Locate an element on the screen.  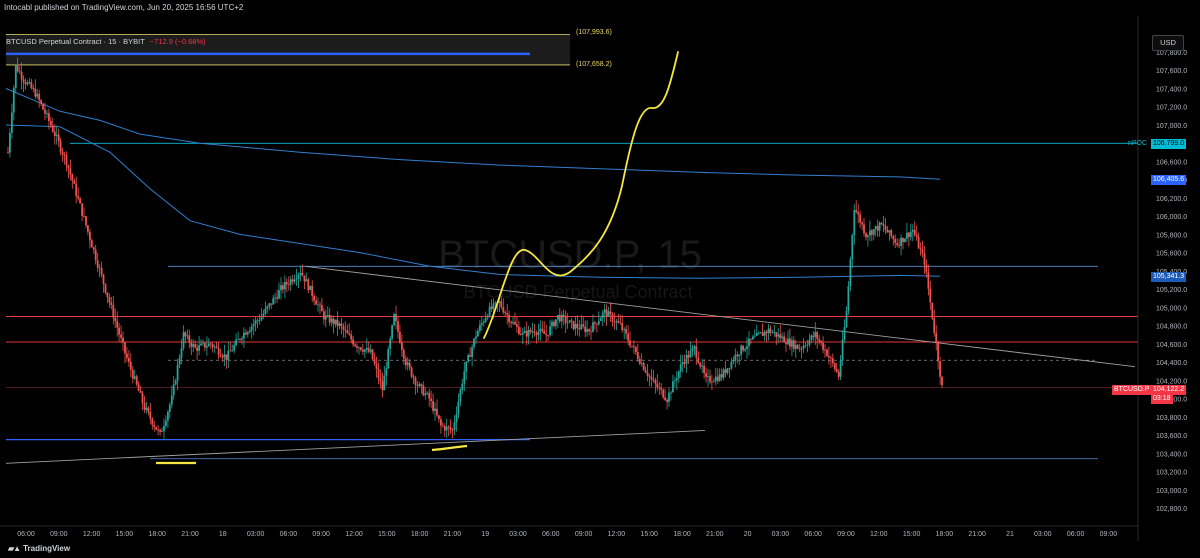
time-tick-label: 06:00 is located at coordinates (551, 534).